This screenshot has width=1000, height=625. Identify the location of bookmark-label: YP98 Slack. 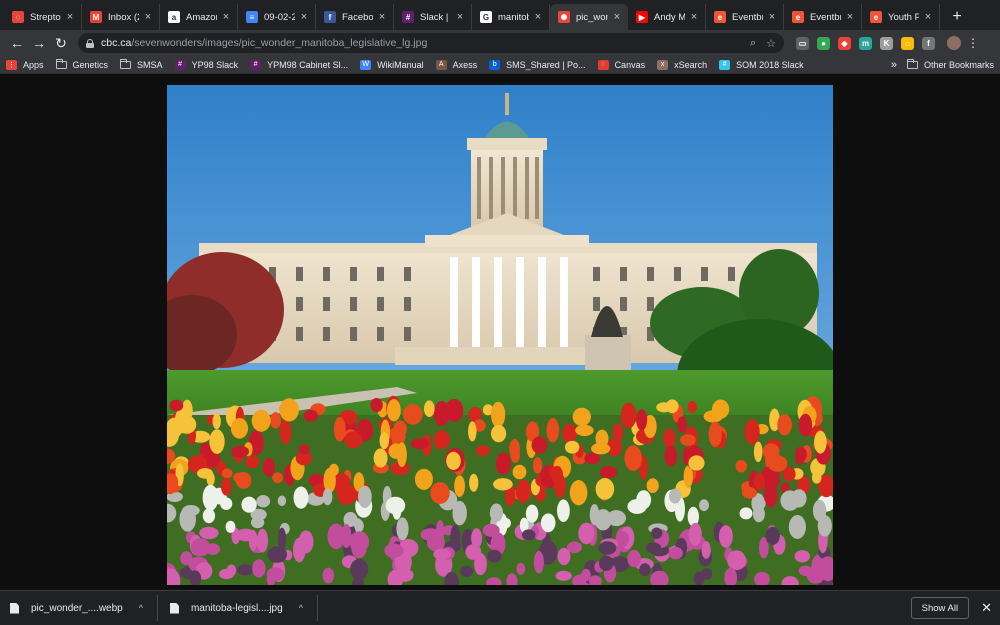
(215, 64).